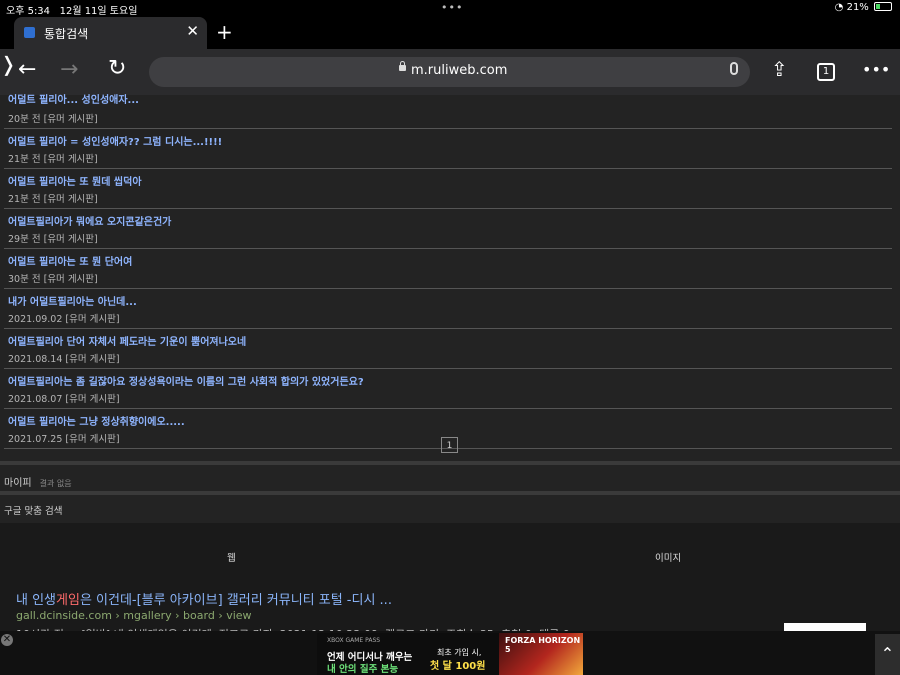  Describe the element at coordinates (458, 666) in the screenshot. I see `ad-promo2: 첫 달 100원` at that location.